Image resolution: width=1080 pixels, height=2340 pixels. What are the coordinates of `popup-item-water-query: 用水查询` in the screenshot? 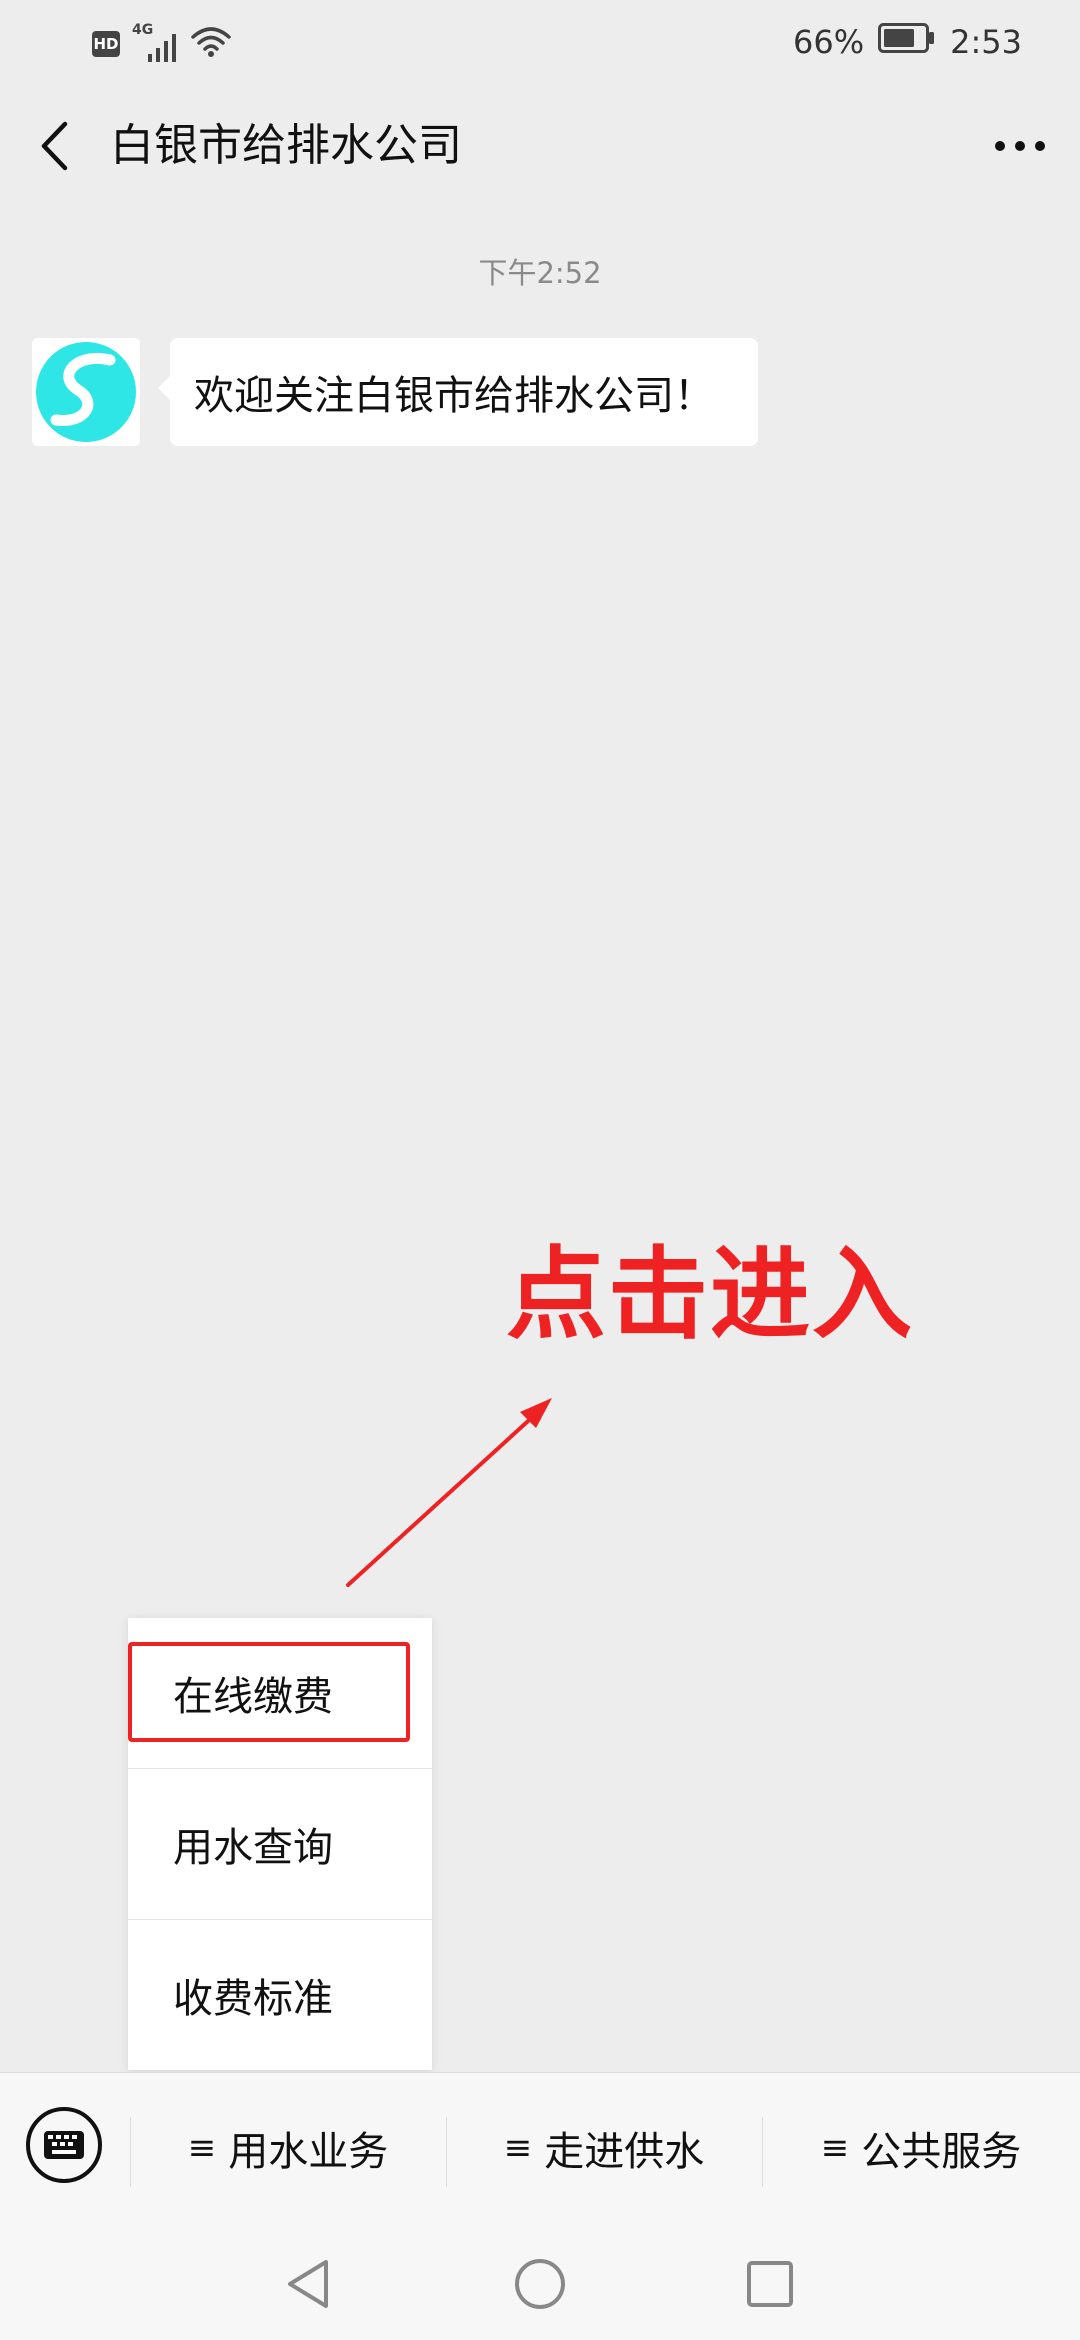 It's located at (280, 1843).